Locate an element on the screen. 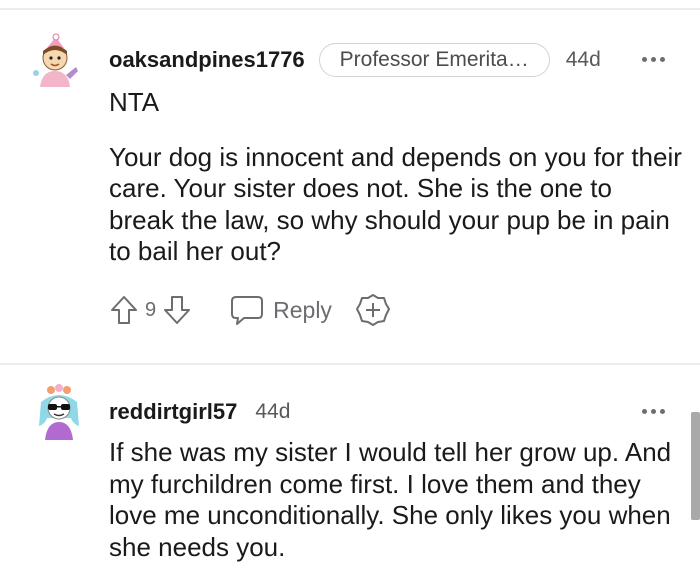 This screenshot has height=580, width=700. reply-button: Reply is located at coordinates (281, 310).